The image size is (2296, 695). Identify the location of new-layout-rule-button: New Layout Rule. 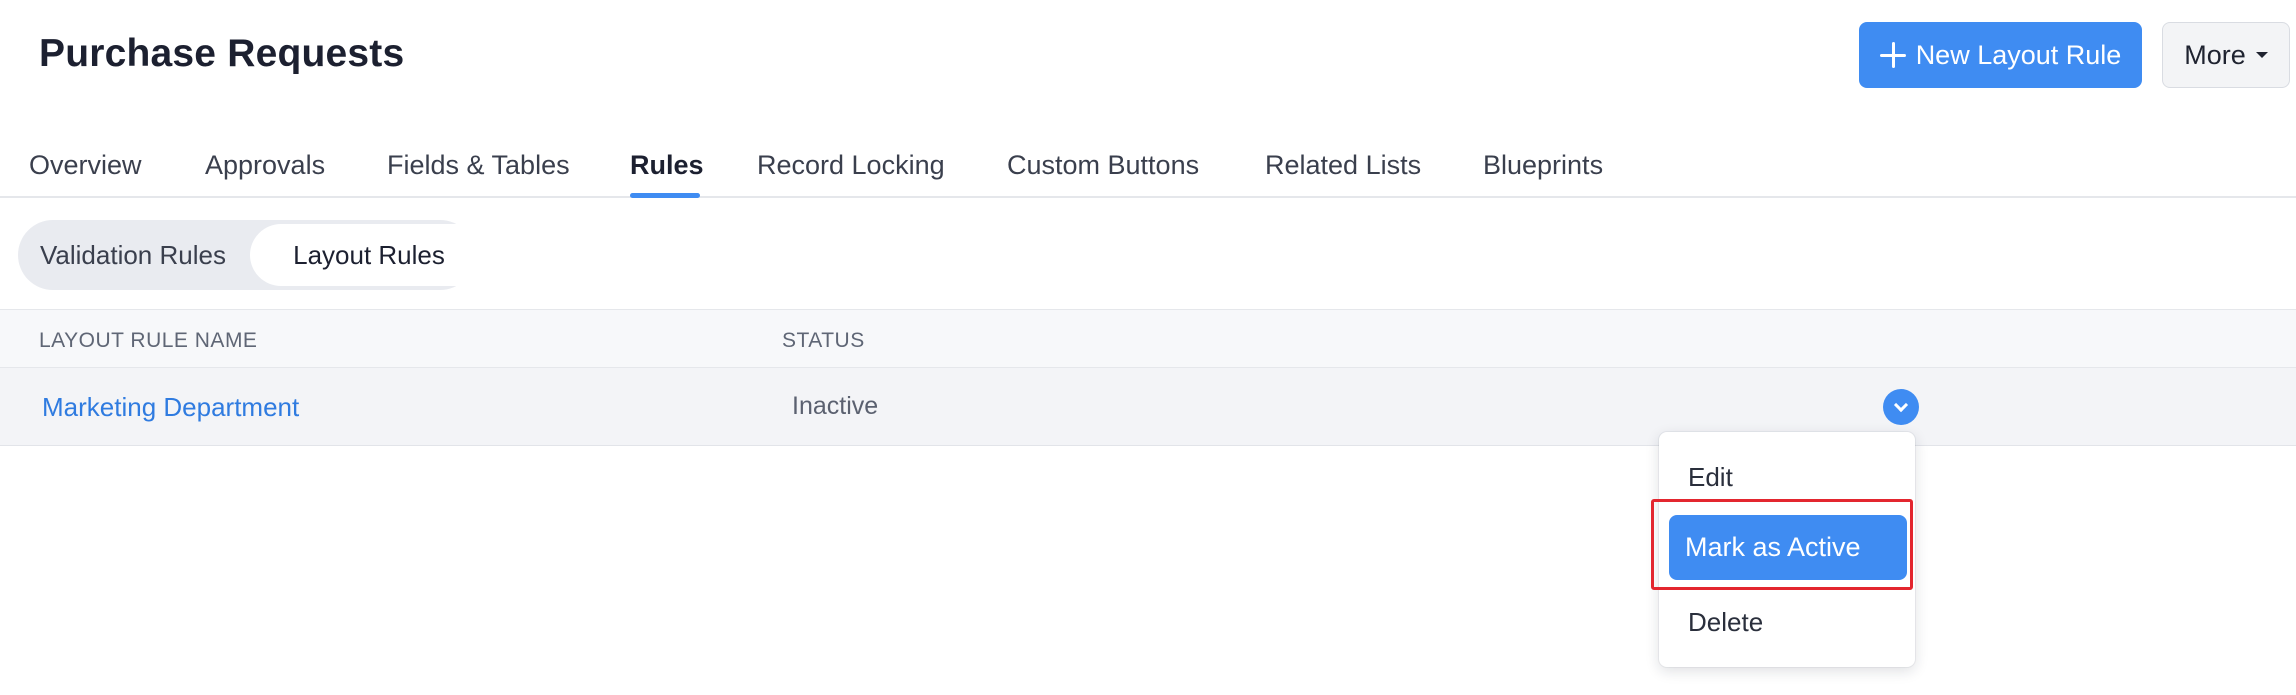
(2000, 55).